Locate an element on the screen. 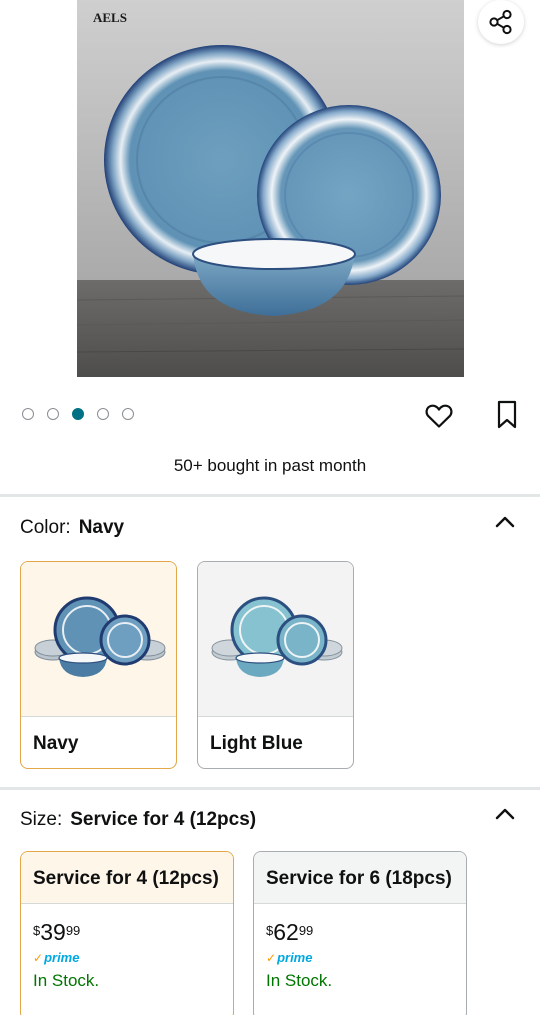 The image size is (540, 1015). bought-in-past-month: 50+ bought in past month is located at coordinates (270, 465).